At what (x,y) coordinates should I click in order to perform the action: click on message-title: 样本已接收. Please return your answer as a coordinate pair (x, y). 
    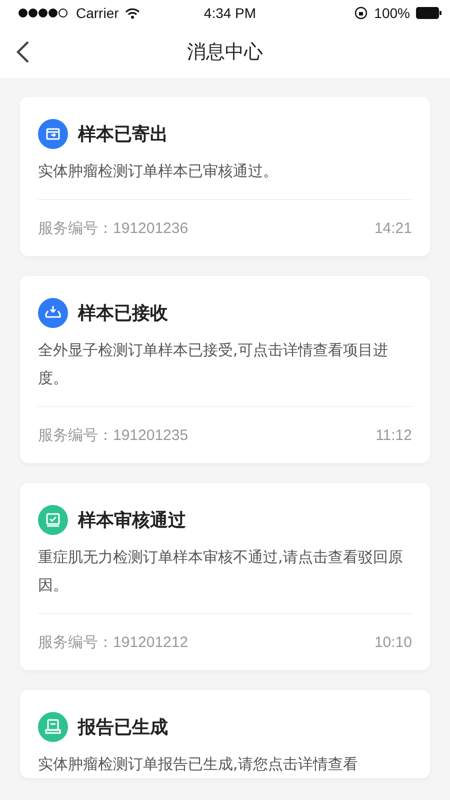
    Looking at the image, I should click on (123, 313).